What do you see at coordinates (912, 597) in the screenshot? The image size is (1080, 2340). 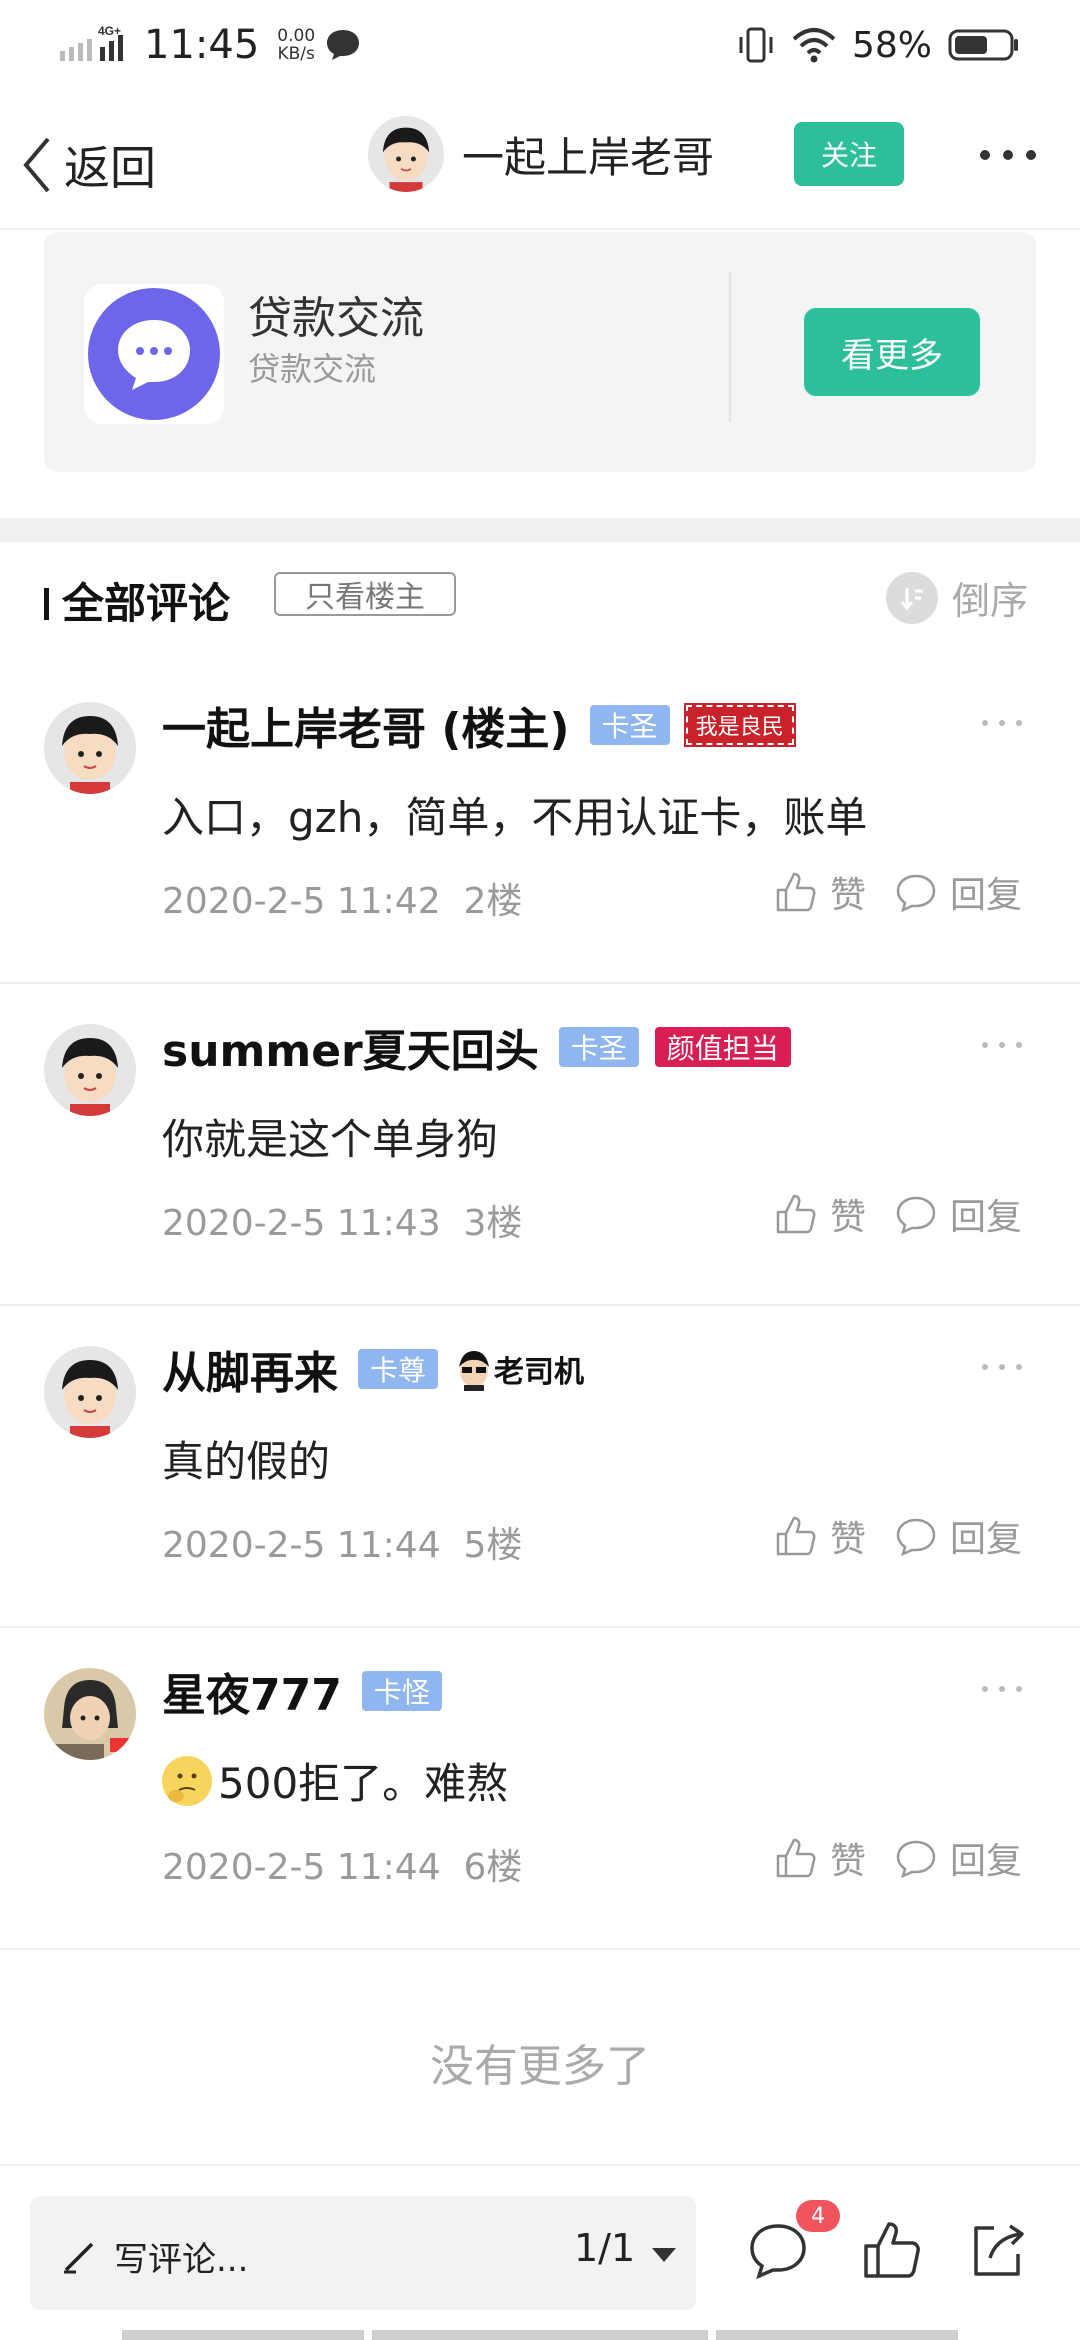 I see `sort-icon` at bounding box center [912, 597].